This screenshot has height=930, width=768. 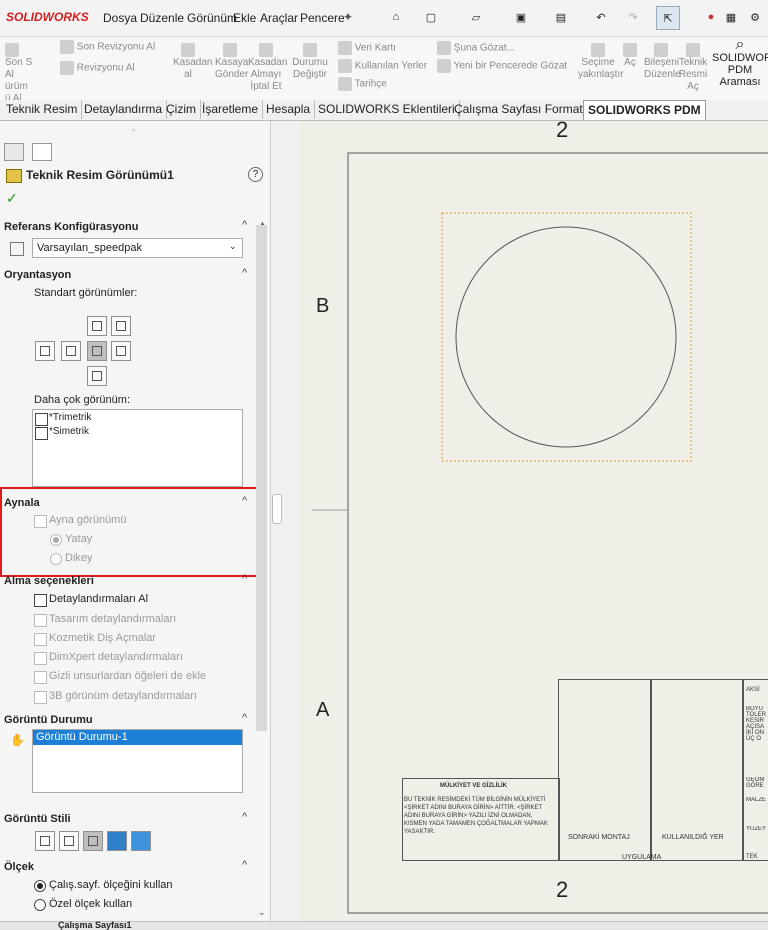 I want to click on menu-edit: Düzenle, so click(x=162, y=18).